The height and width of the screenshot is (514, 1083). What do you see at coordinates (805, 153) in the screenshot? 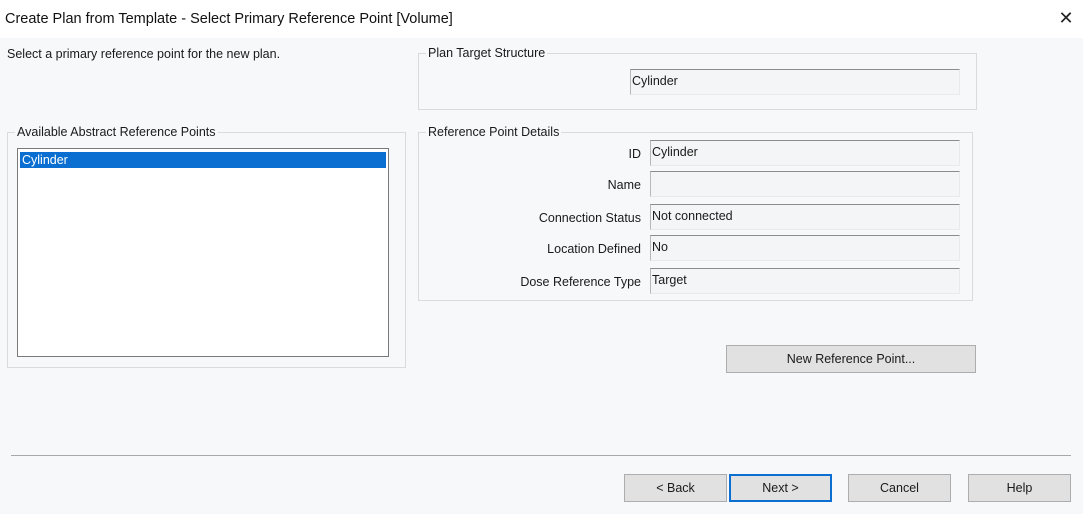
I see `id-field: Cylinder` at bounding box center [805, 153].